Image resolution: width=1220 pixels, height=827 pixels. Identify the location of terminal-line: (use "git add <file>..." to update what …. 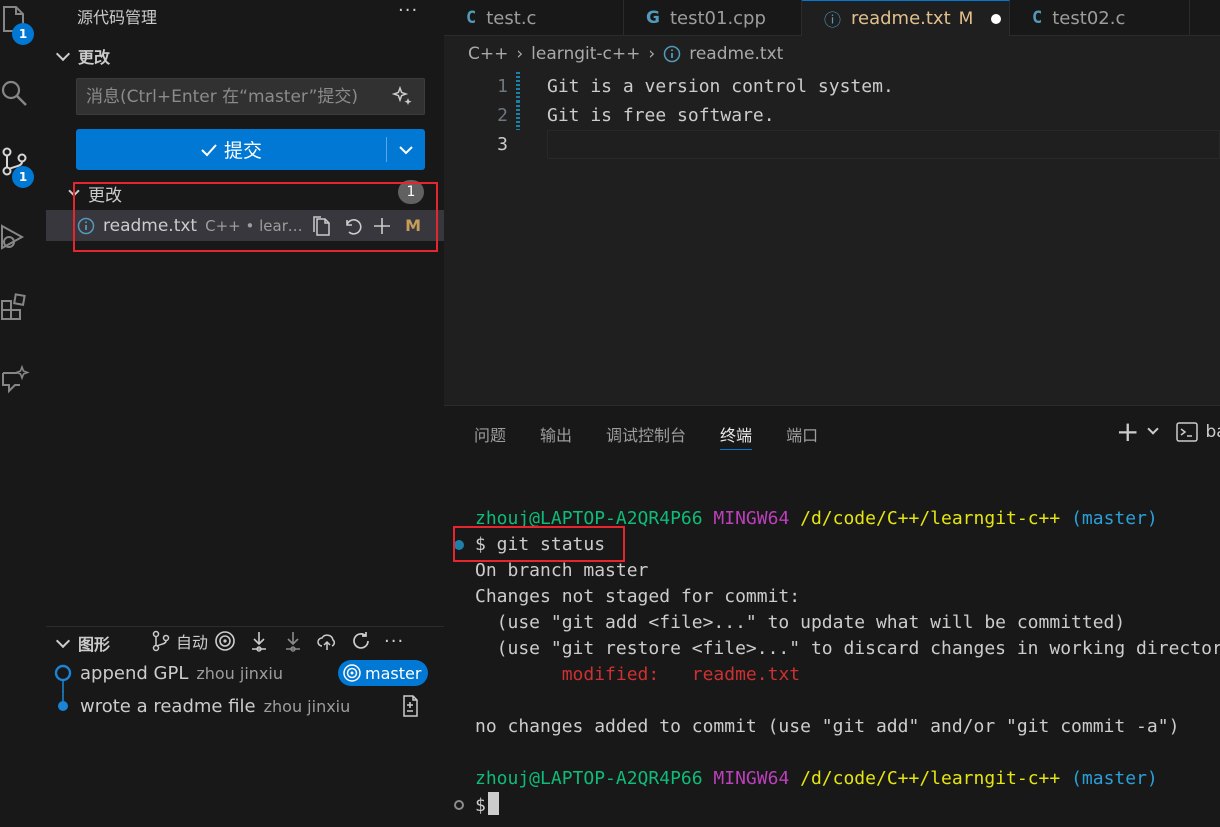
(800, 622).